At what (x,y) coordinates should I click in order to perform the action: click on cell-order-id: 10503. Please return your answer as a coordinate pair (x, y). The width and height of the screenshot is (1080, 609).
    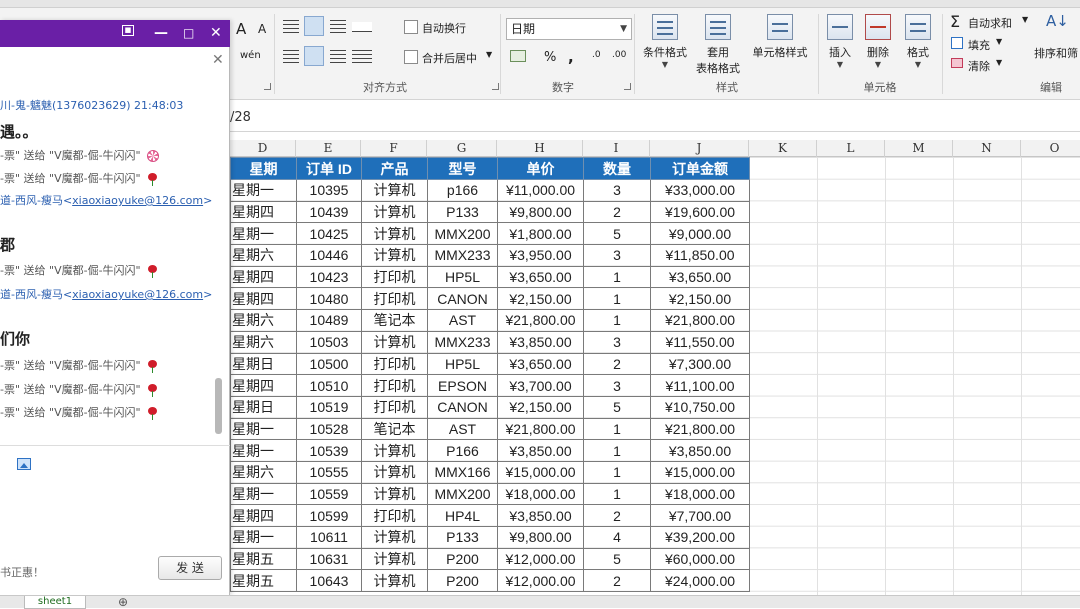
    Looking at the image, I should click on (329, 342).